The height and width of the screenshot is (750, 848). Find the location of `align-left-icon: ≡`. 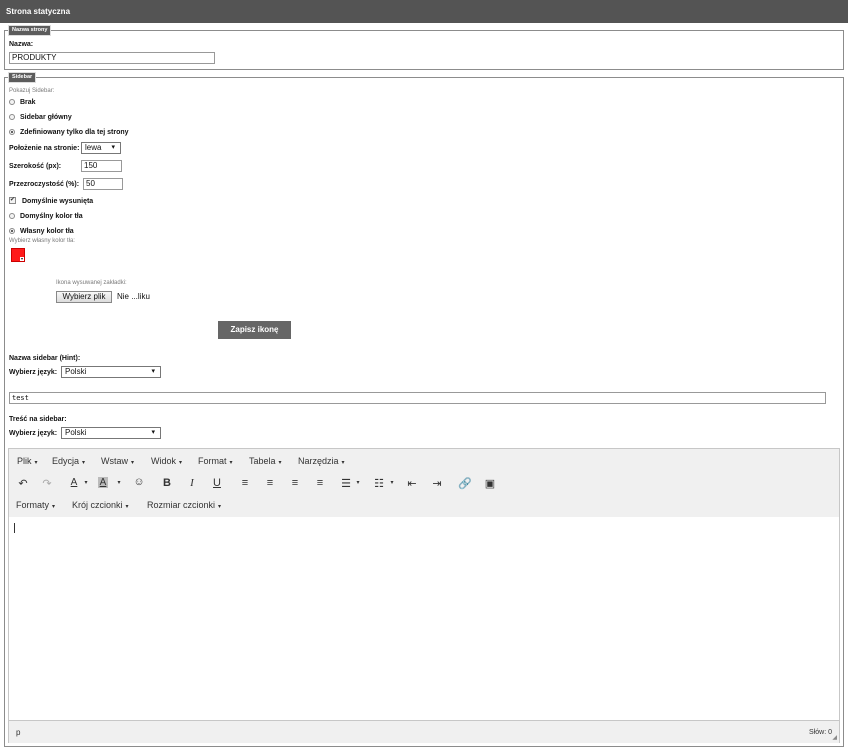

align-left-icon: ≡ is located at coordinates (245, 483).